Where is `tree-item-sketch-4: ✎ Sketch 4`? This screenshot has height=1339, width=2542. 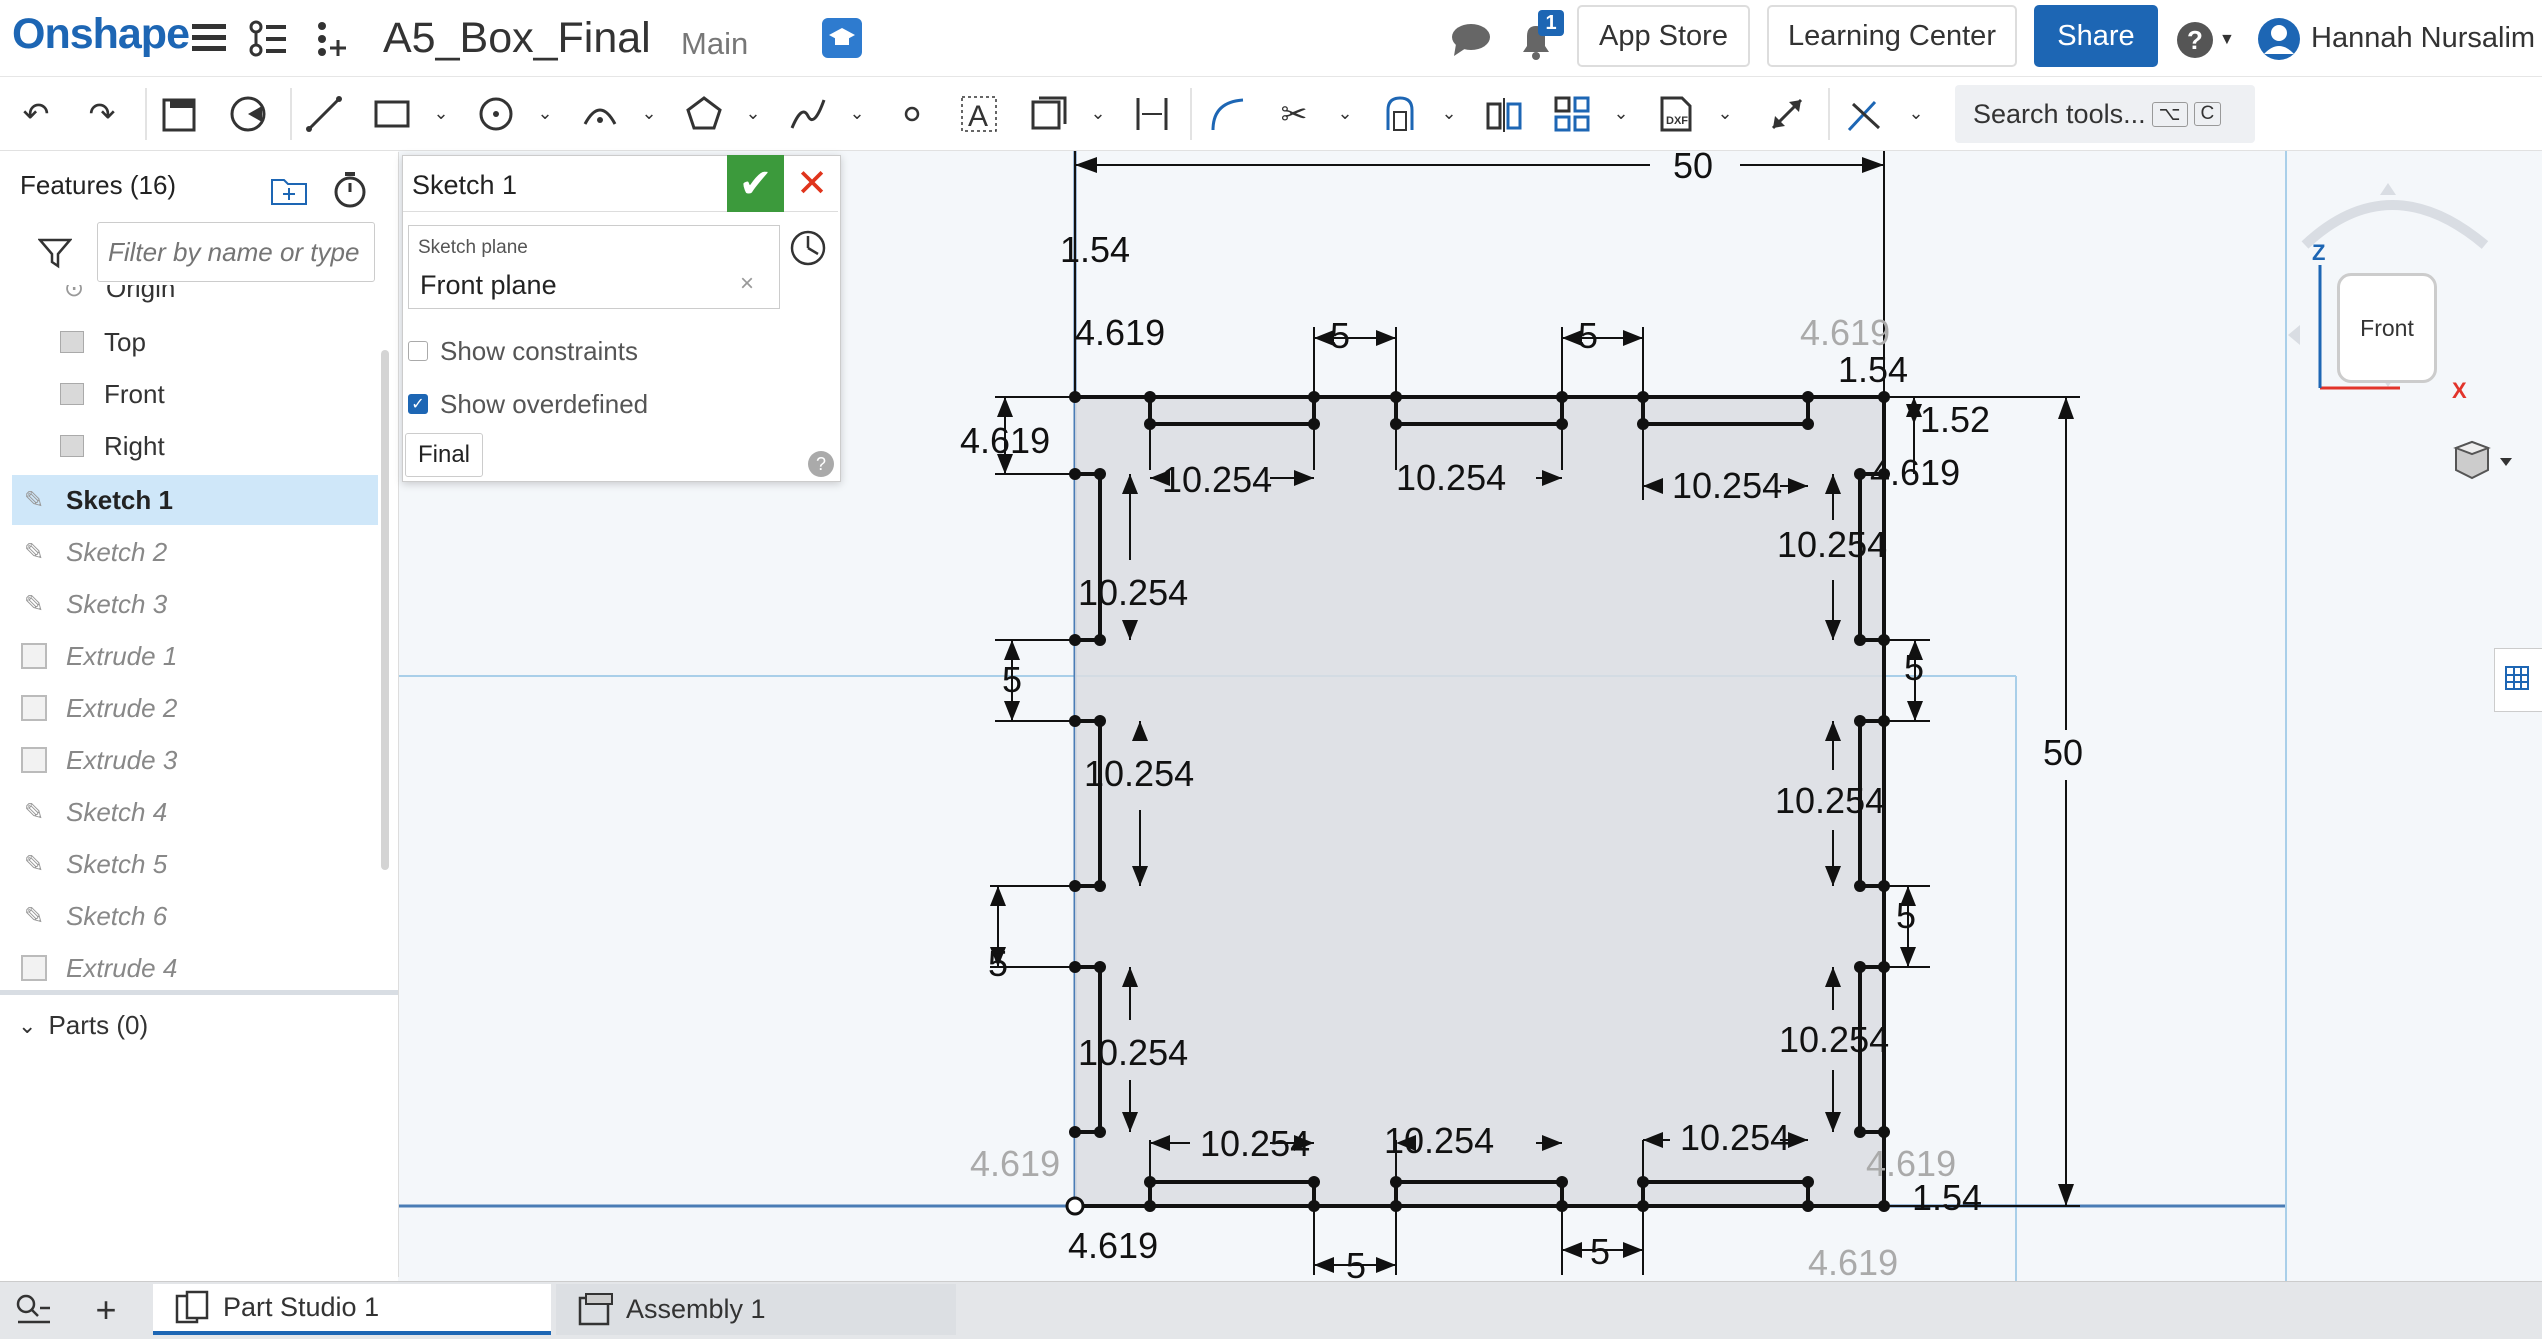 tree-item-sketch-4: ✎ Sketch 4 is located at coordinates (195, 812).